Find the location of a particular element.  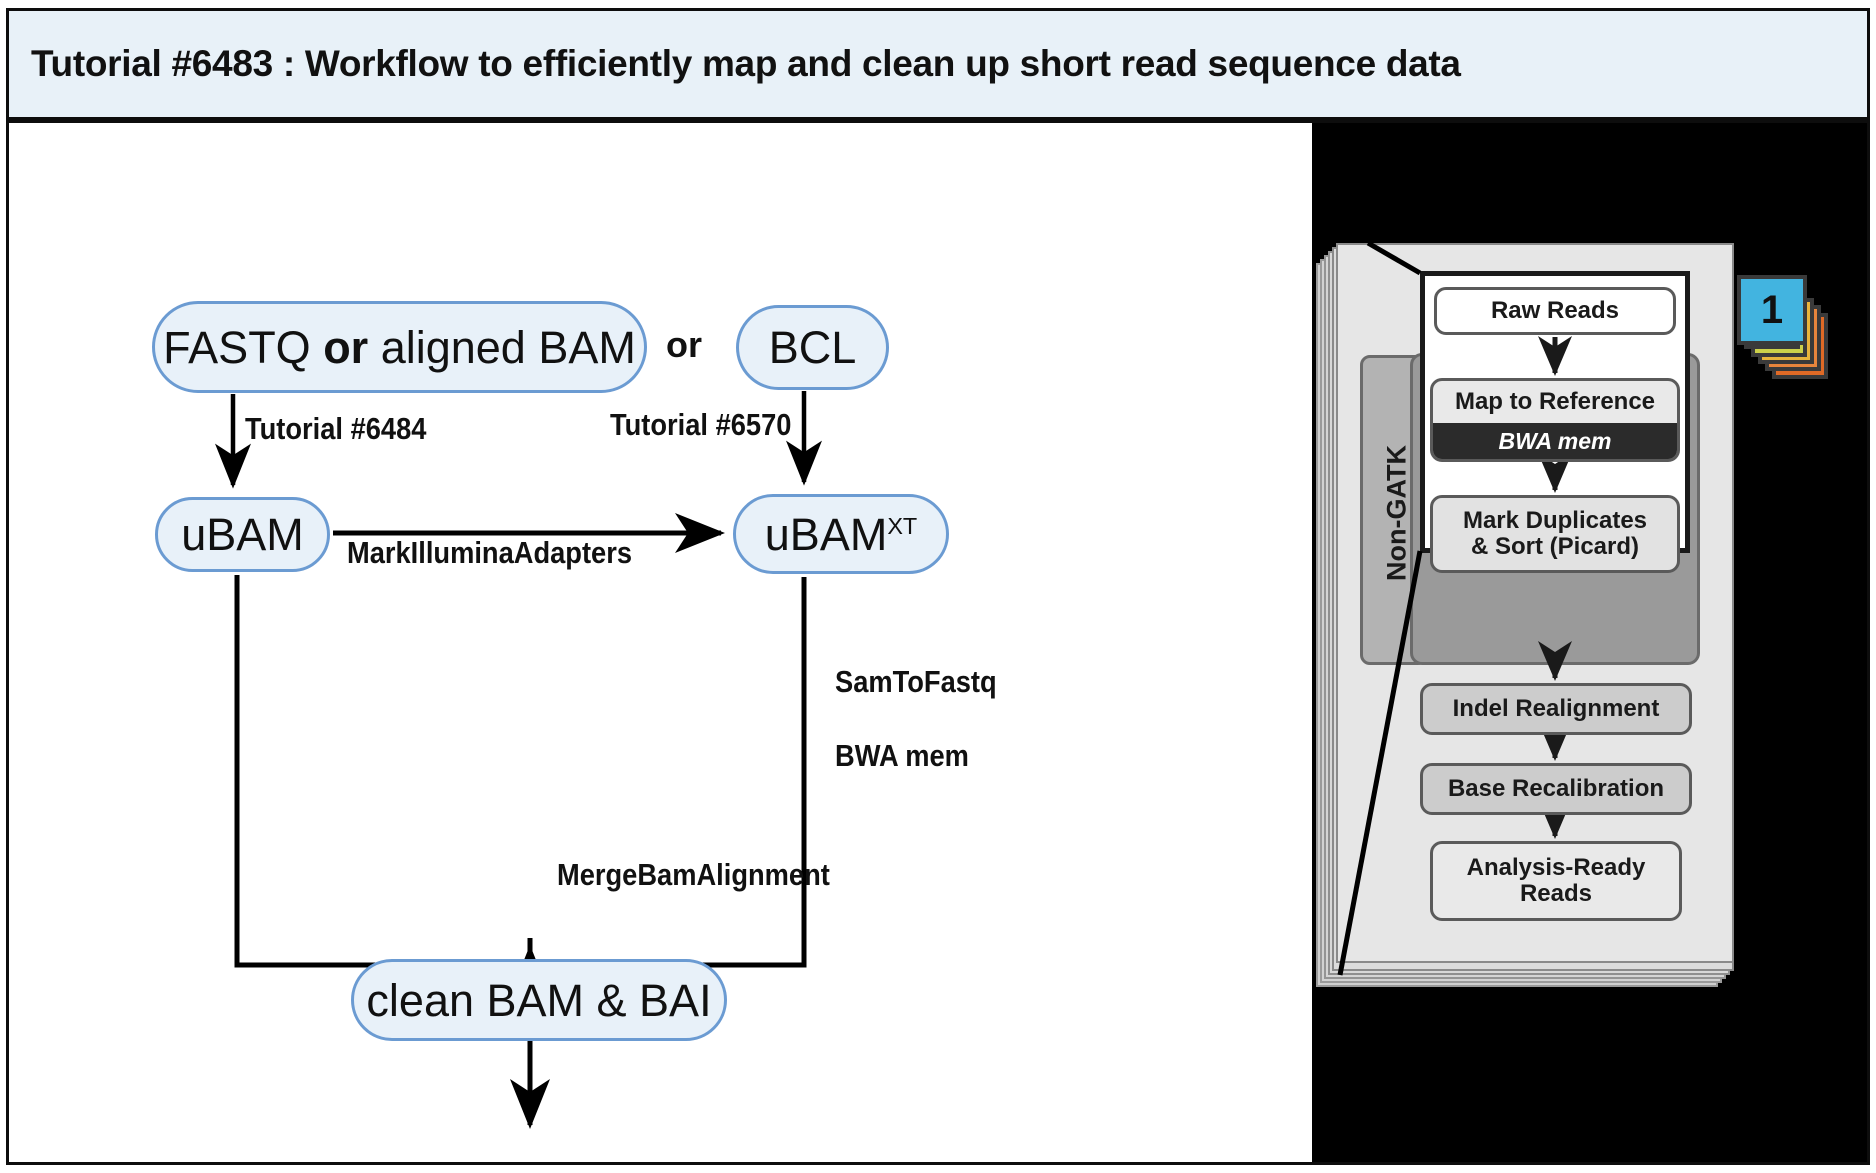

node-bcl: BCL is located at coordinates (812, 347).